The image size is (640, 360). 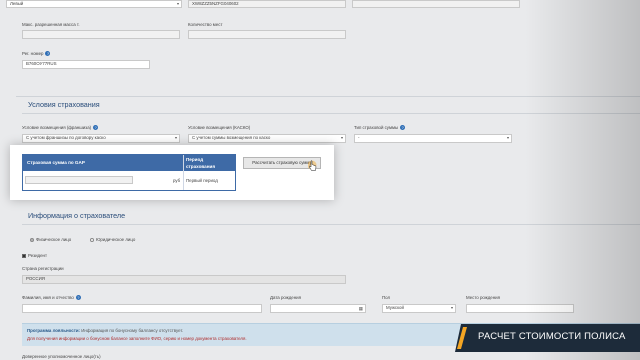 I want to click on fio-label: Фамилия, имя и отчество?, so click(x=51, y=298).